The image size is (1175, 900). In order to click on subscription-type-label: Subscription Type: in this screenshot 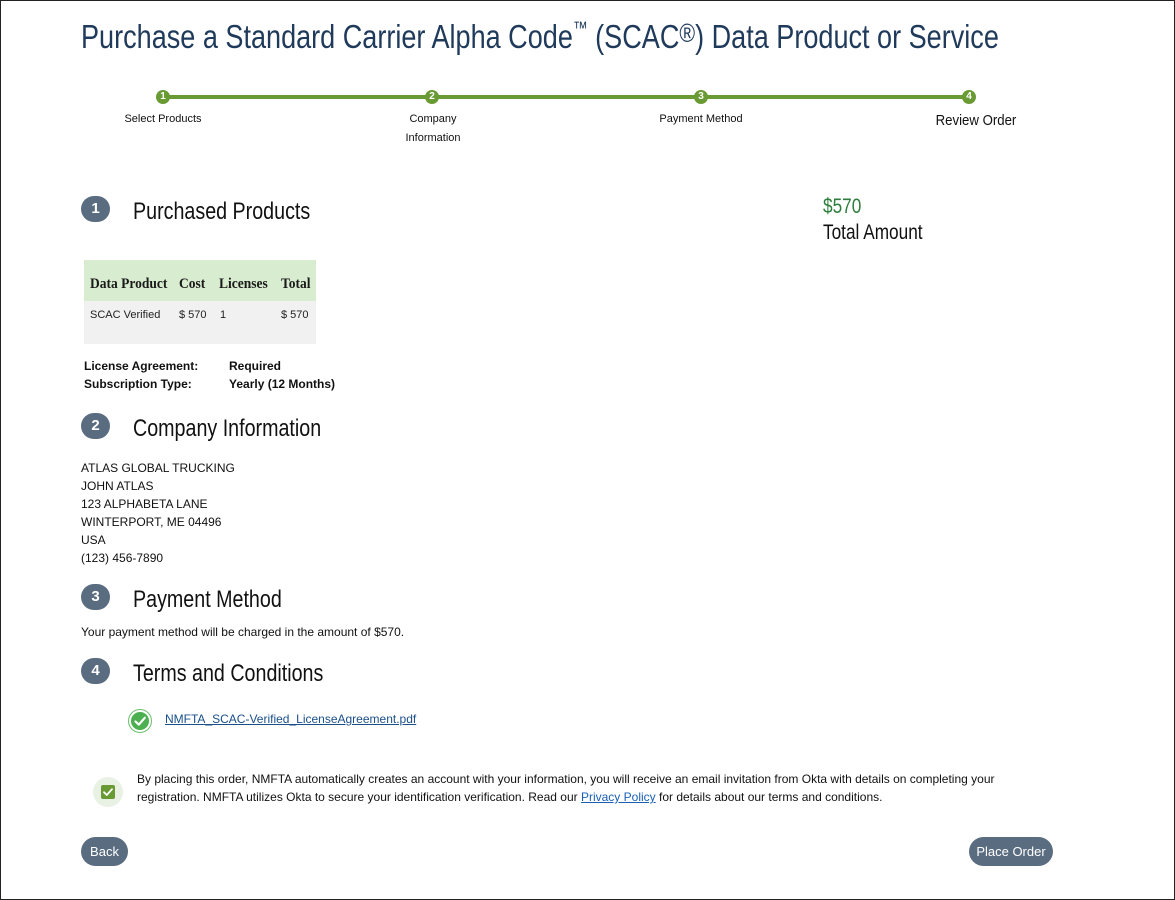, I will do `click(138, 384)`.